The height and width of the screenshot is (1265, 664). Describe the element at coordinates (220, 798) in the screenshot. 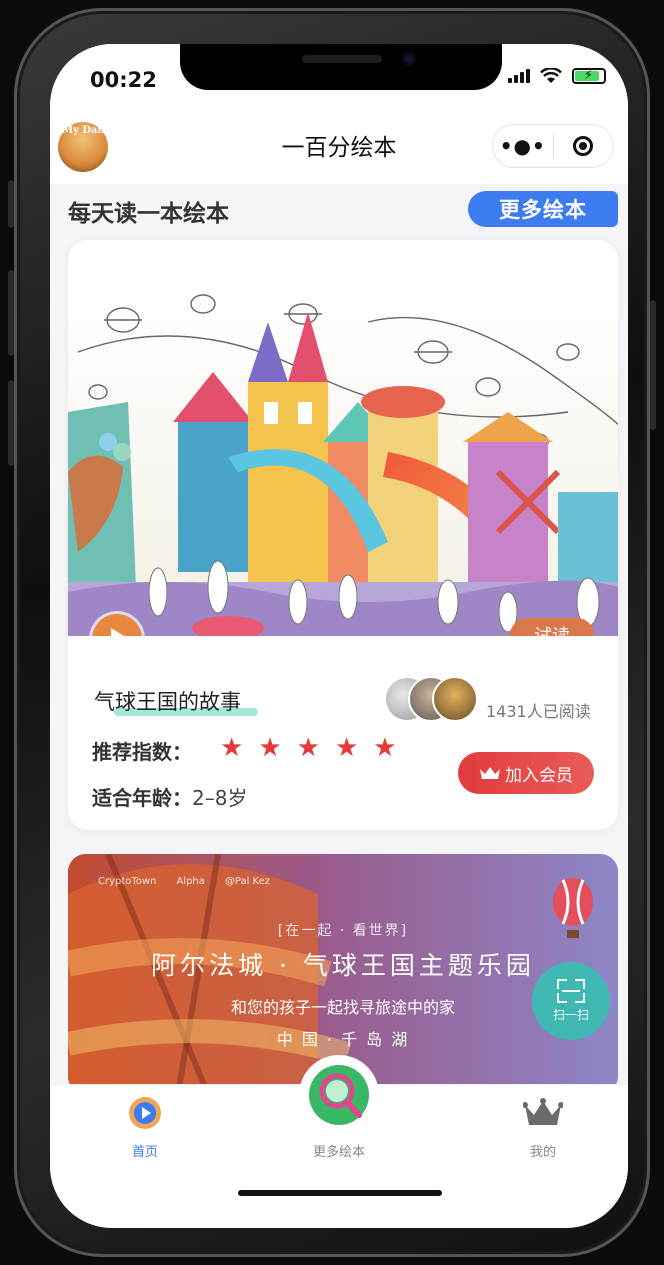

I see `age-value: 2–8岁` at that location.